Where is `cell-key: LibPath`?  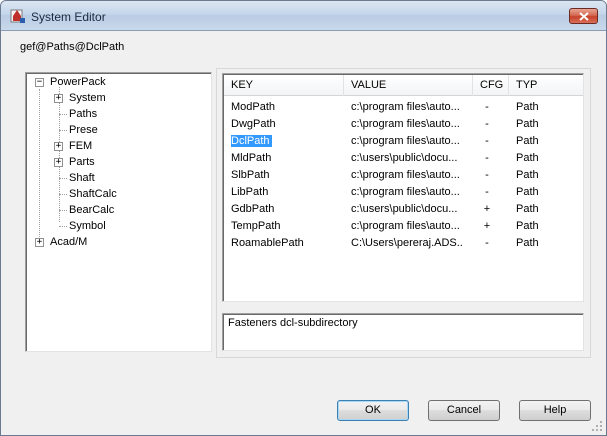
cell-key: LibPath is located at coordinates (250, 192).